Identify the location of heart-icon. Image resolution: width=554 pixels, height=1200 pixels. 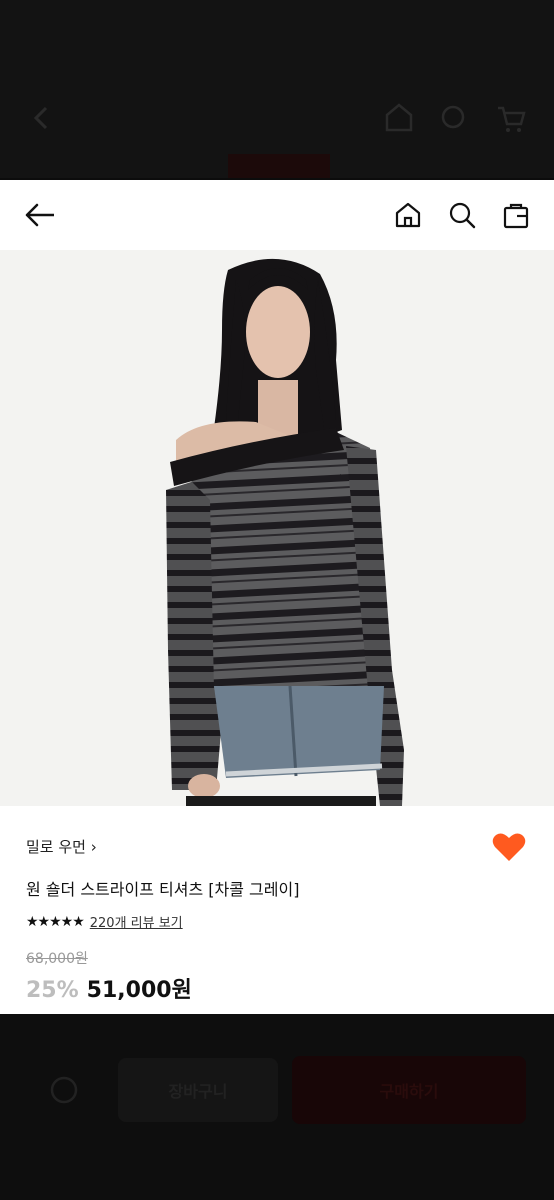
(509, 847).